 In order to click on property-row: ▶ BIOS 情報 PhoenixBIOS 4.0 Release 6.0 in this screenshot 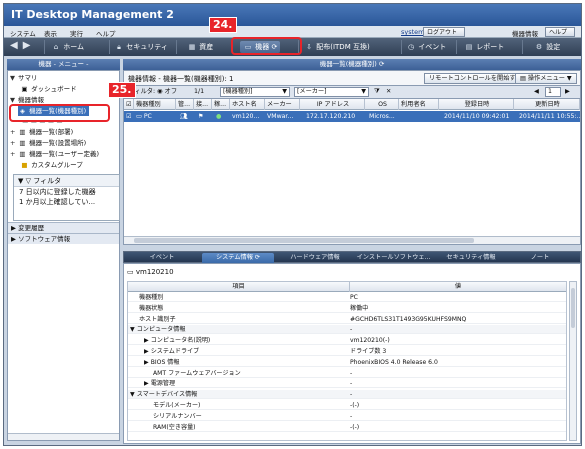, I will do `click(347, 362)`.